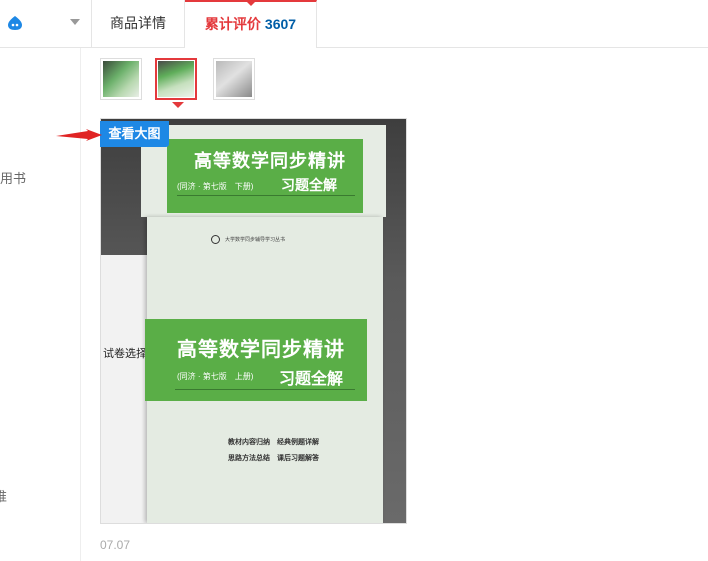  I want to click on publisher-emblem-icon, so click(215, 239).